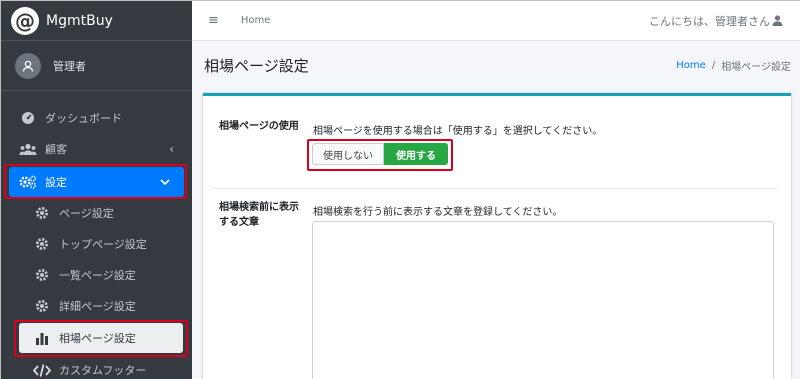  Describe the element at coordinates (709, 21) in the screenshot. I see `greeting-text: こんにちは、管理者さん` at that location.